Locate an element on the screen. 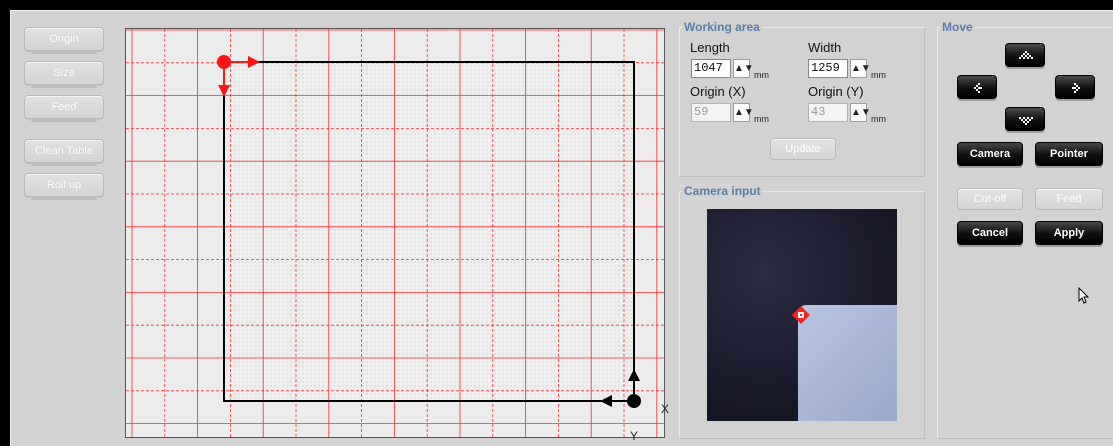  origin-x-spinner: ▲▼ is located at coordinates (743, 112).